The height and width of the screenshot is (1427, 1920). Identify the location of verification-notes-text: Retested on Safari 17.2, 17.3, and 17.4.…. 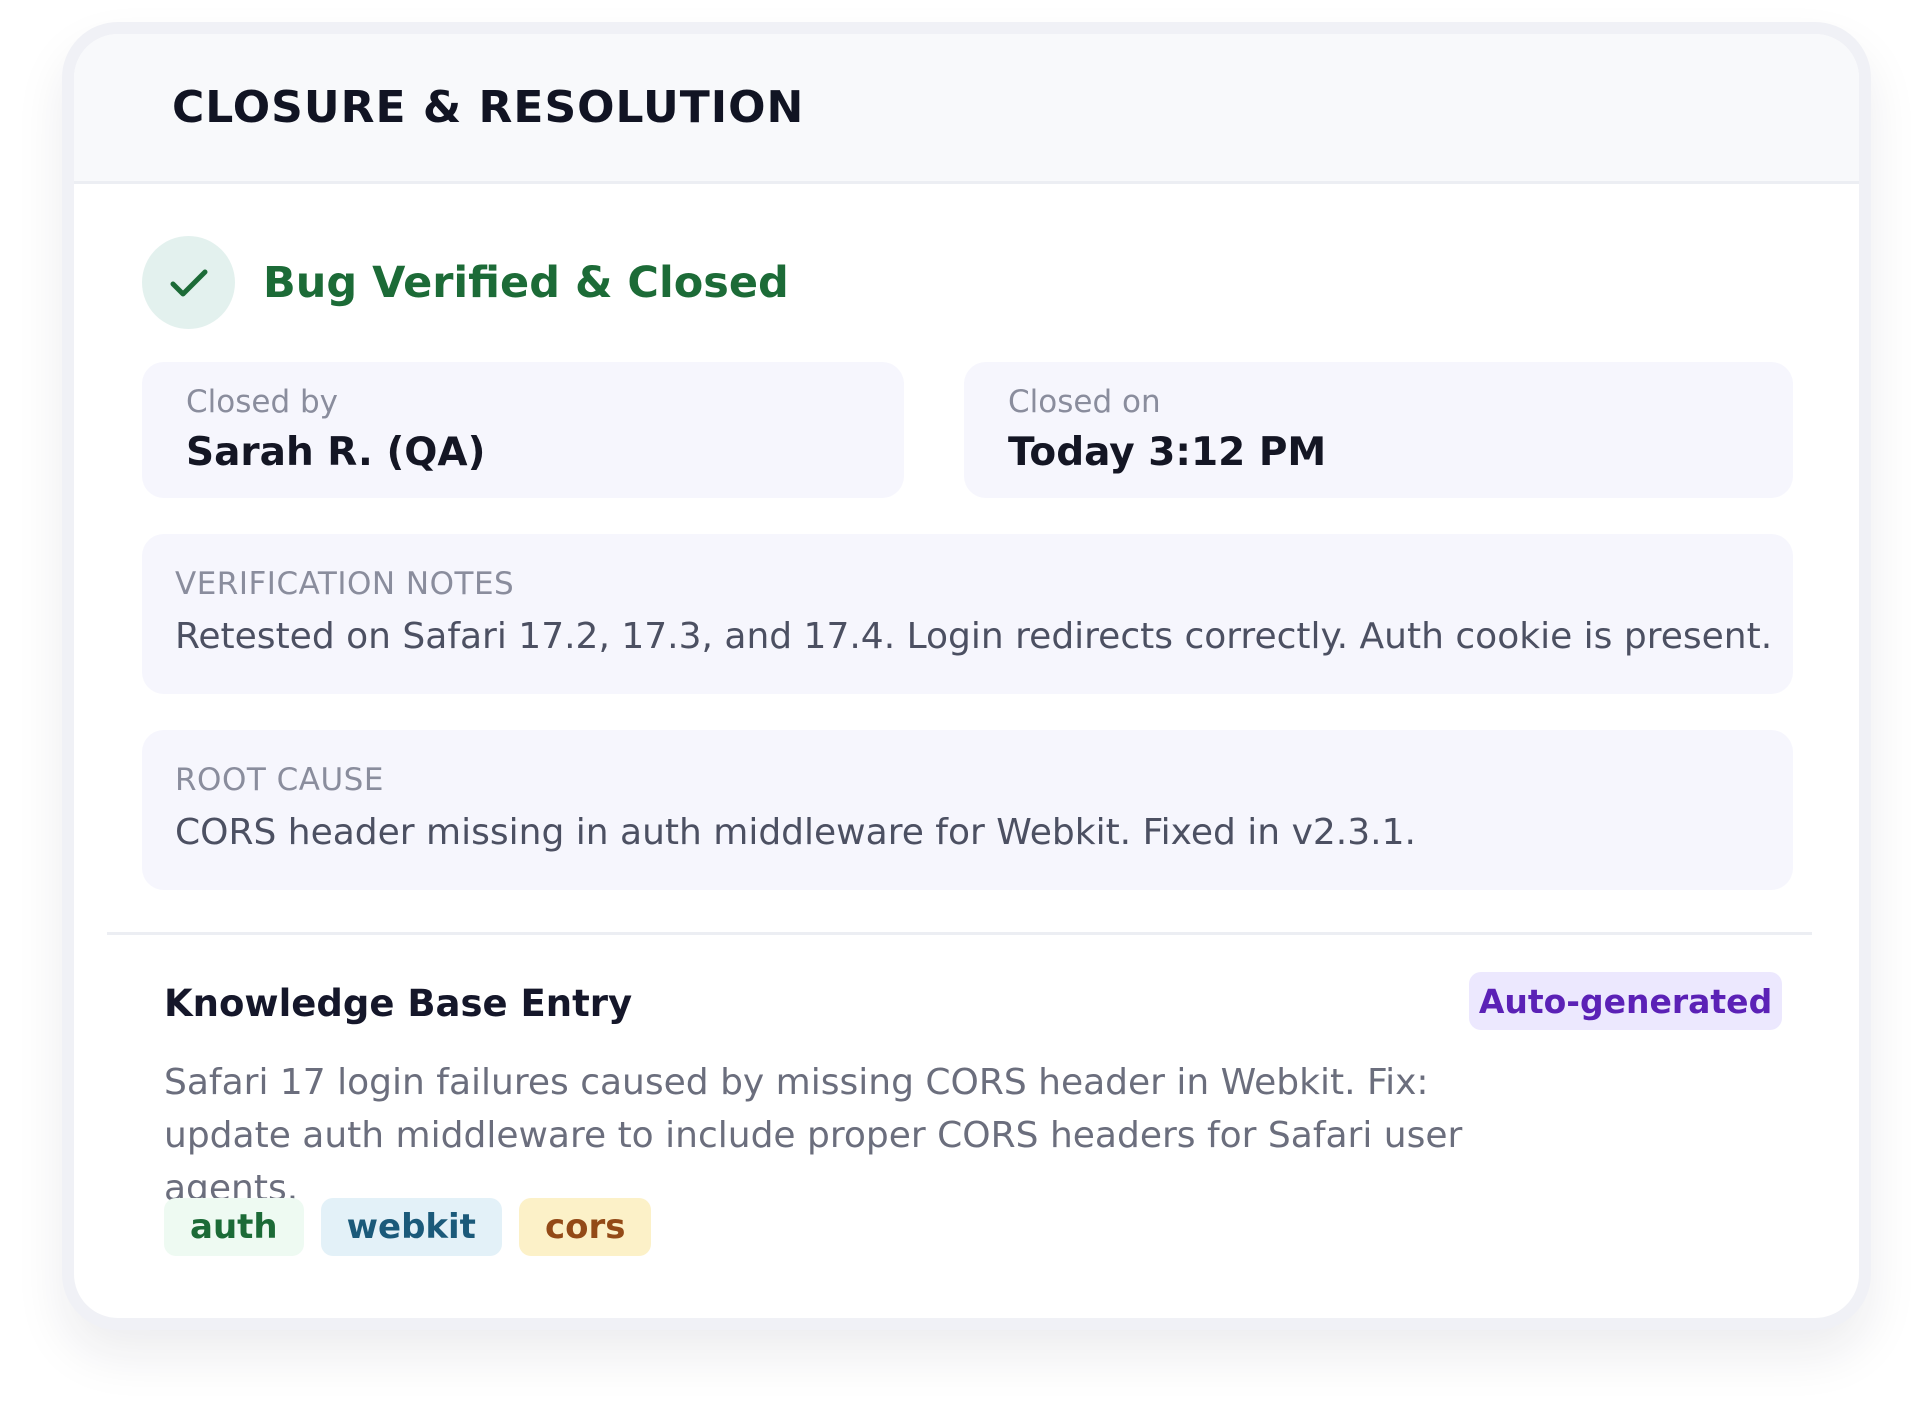
(974, 636).